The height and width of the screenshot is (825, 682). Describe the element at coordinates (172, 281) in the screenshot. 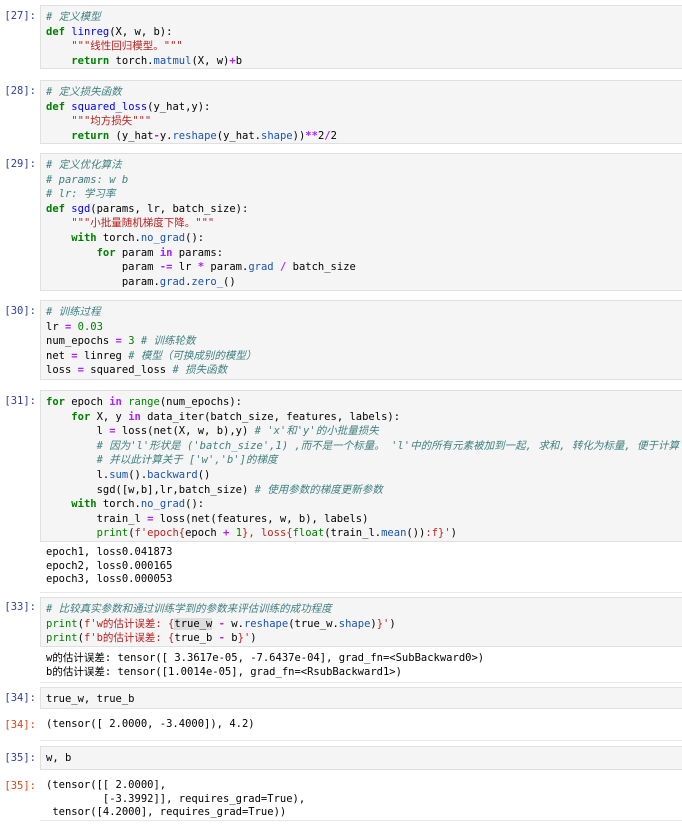

I see `code-token: grad` at that location.